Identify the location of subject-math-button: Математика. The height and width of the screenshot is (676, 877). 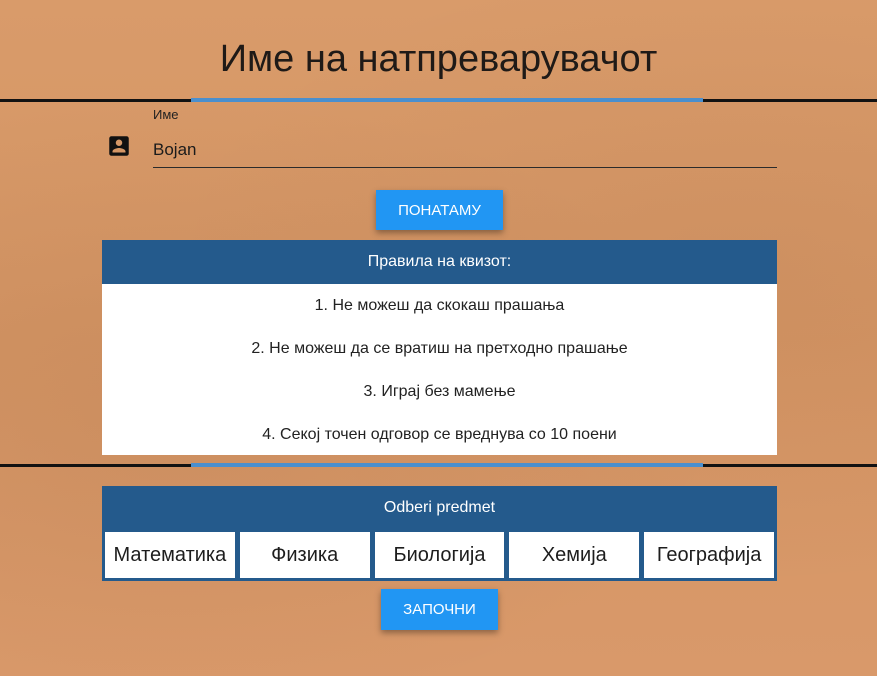
(170, 555).